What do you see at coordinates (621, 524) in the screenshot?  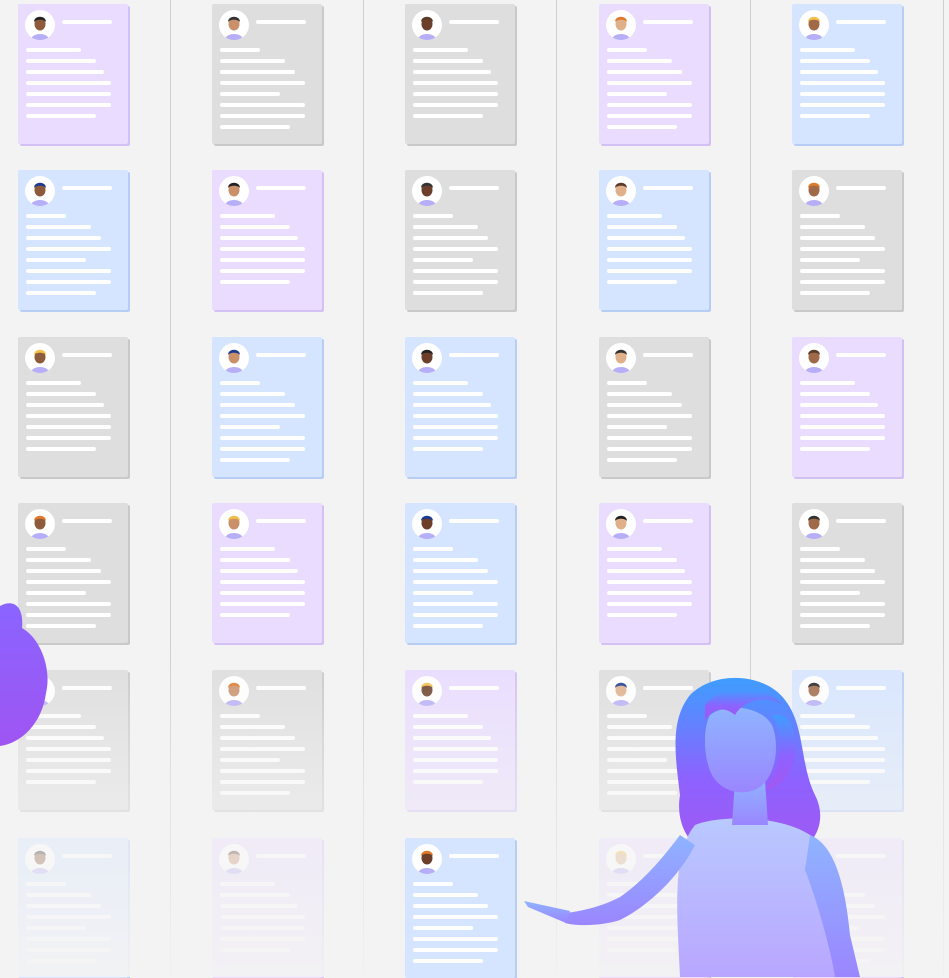 I see `person-turban-icon` at bounding box center [621, 524].